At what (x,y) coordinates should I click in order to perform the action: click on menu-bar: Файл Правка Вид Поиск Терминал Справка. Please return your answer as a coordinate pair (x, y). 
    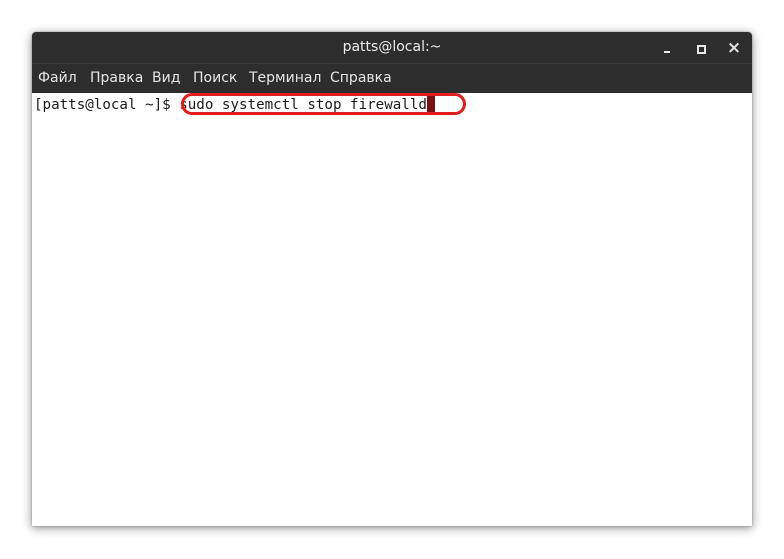
    Looking at the image, I should click on (392, 78).